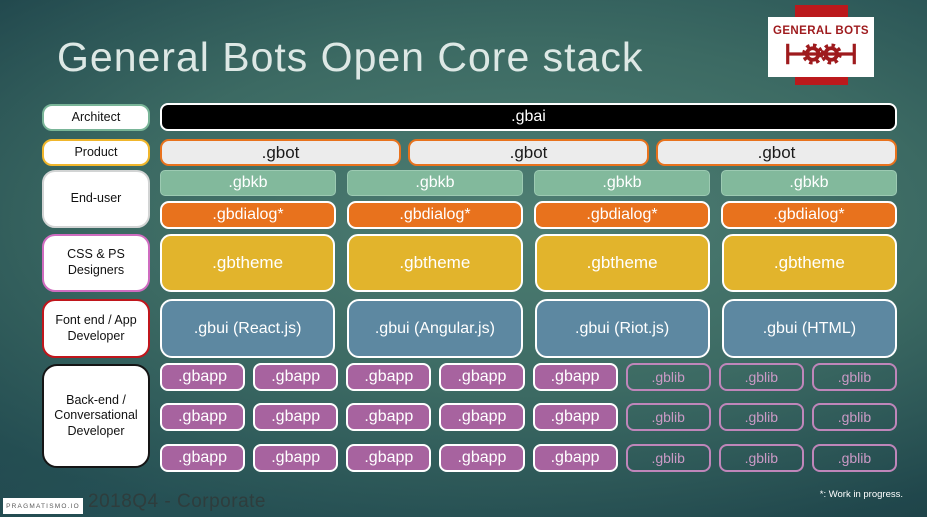 The height and width of the screenshot is (517, 927). I want to click on role-label-front-end-app-developer: Font end / App Developer, so click(96, 328).